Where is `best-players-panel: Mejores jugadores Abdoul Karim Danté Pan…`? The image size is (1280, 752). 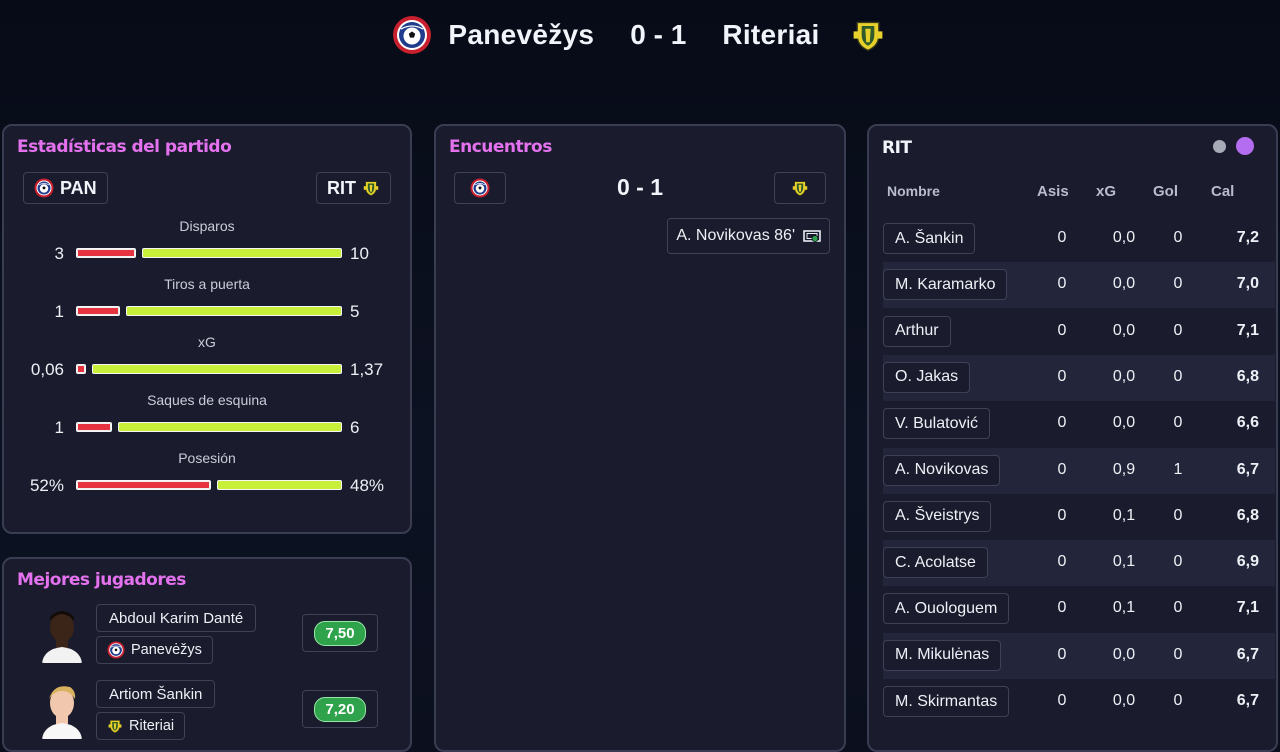 best-players-panel: Mejores jugadores Abdoul Karim Danté Pan… is located at coordinates (207, 654).